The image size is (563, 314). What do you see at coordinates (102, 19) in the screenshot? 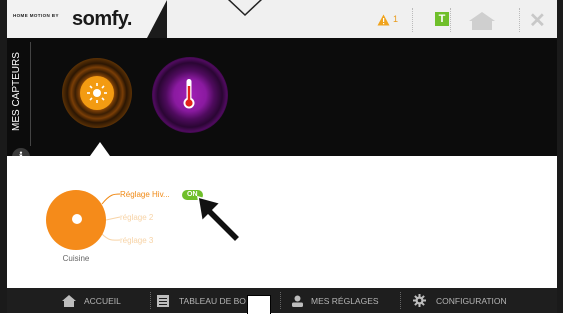
I see `brand-logo: somfy.` at bounding box center [102, 19].